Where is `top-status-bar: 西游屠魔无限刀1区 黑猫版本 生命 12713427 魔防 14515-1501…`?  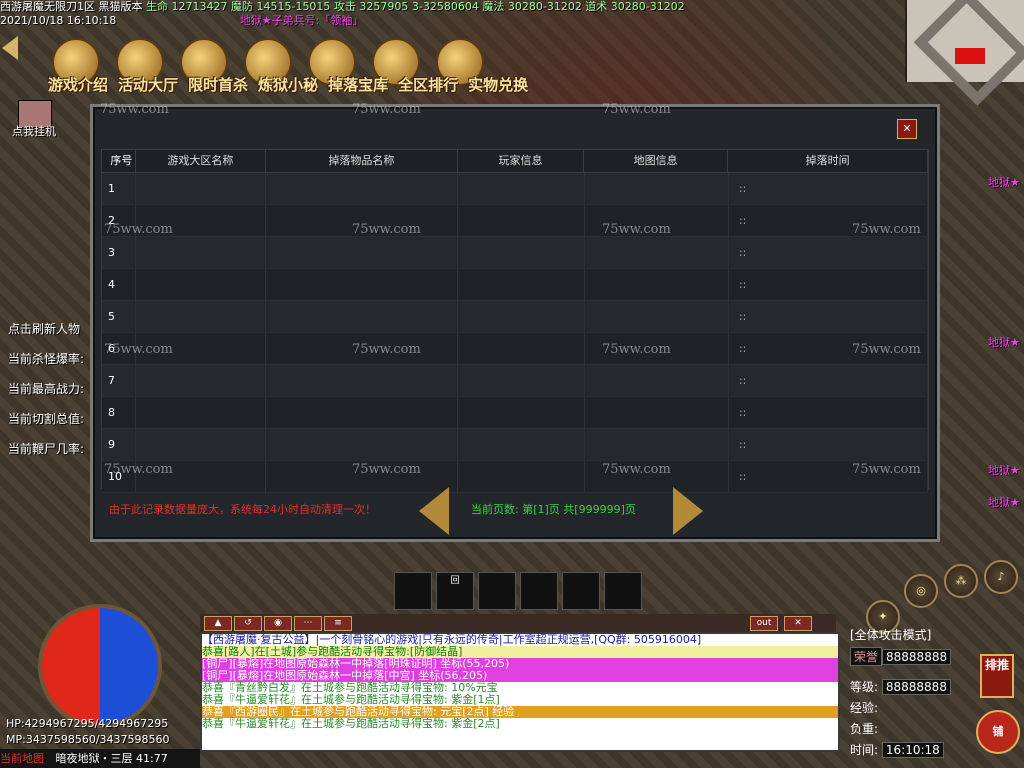 top-status-bar: 西游屠魔无限刀1区 黑猫版本 生命 12713427 魔防 14515-1501… is located at coordinates (350, 14).